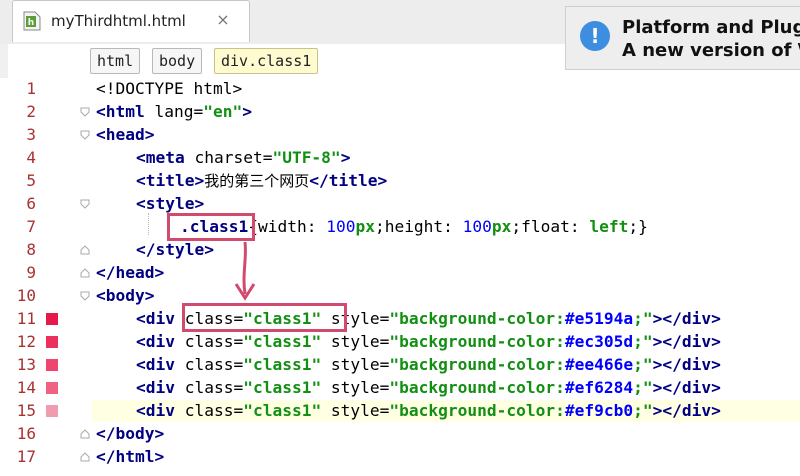 This screenshot has height=476, width=800. What do you see at coordinates (264, 317) in the screenshot?
I see `annotation-box-class-attr` at bounding box center [264, 317].